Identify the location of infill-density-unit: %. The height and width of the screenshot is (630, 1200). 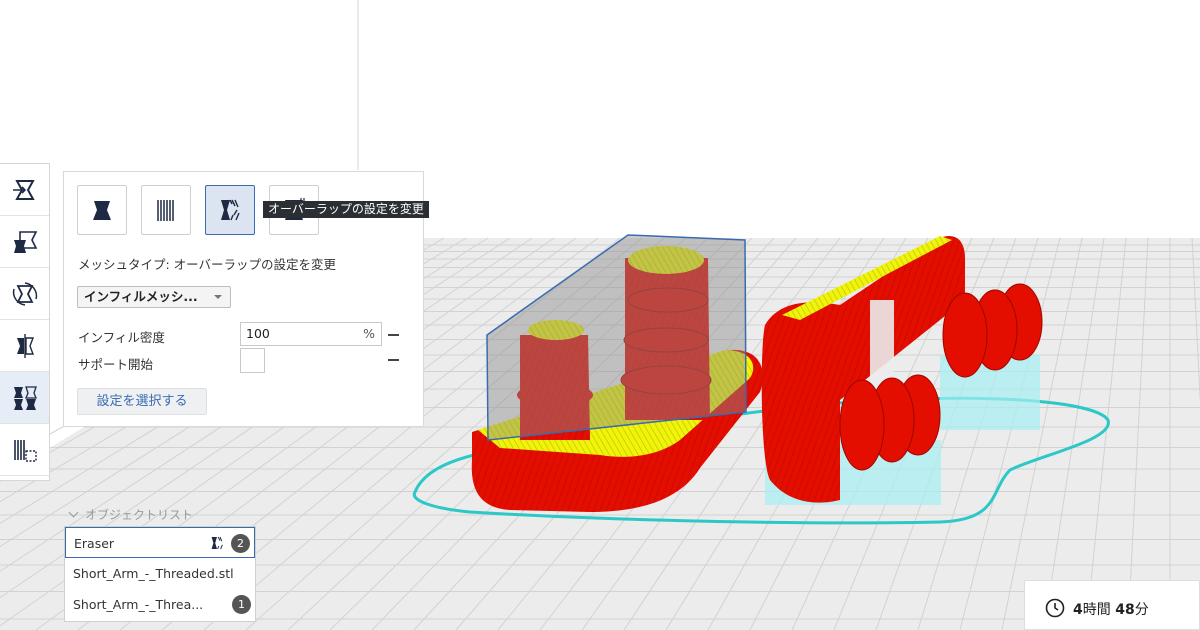
(369, 333).